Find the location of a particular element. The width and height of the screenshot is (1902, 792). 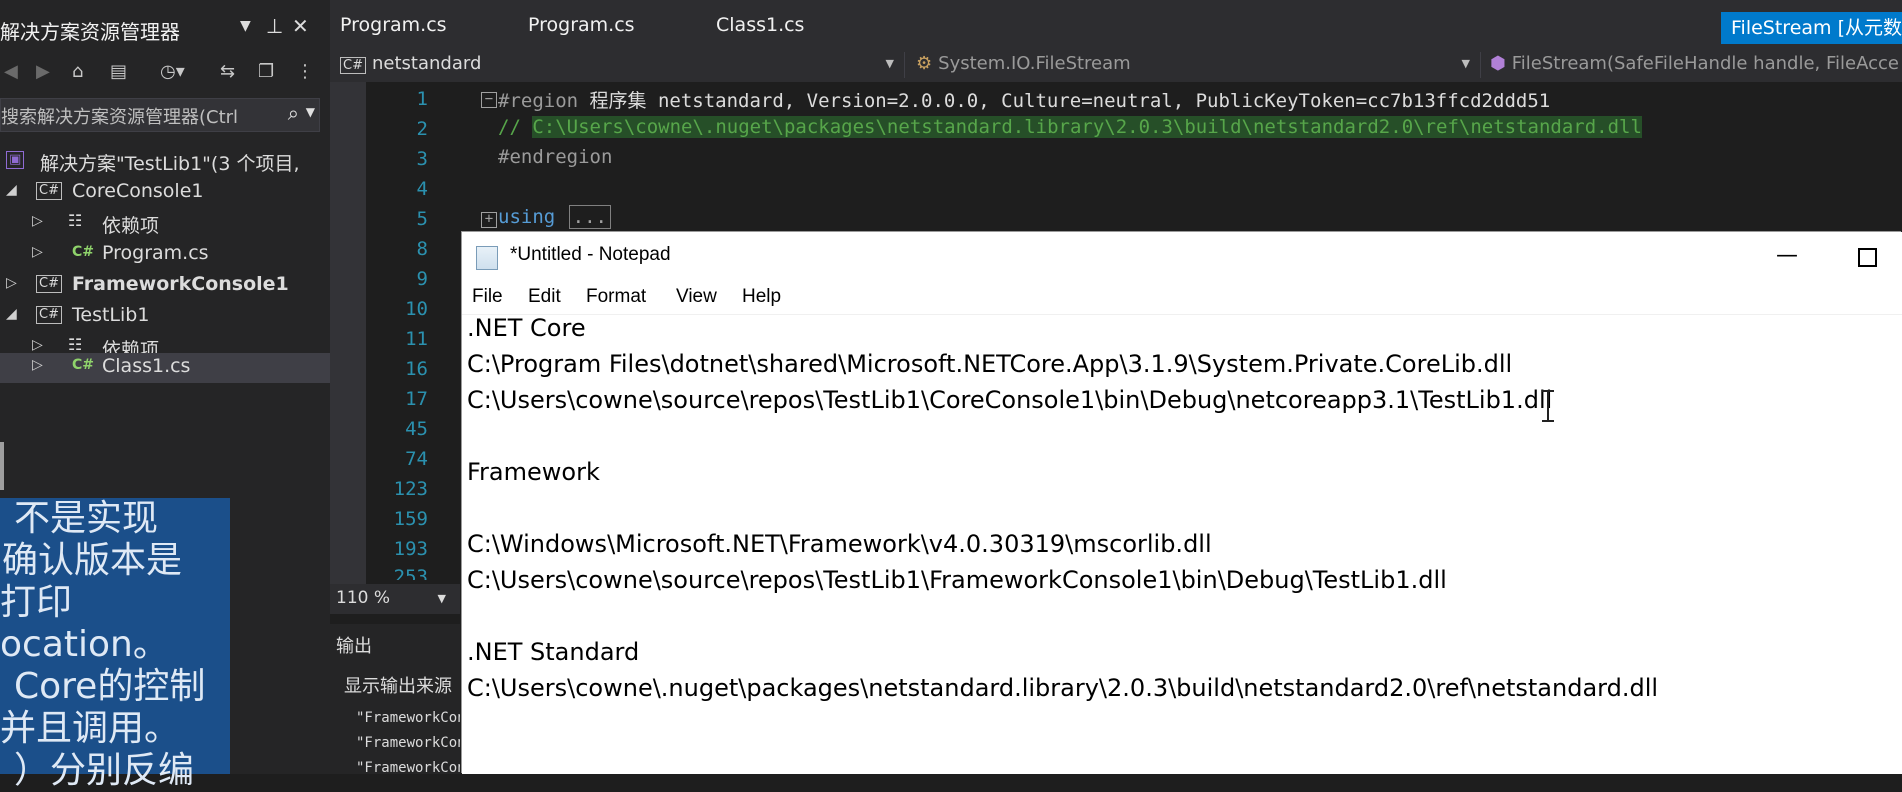

text-cursor-icon is located at coordinates (1548, 406).